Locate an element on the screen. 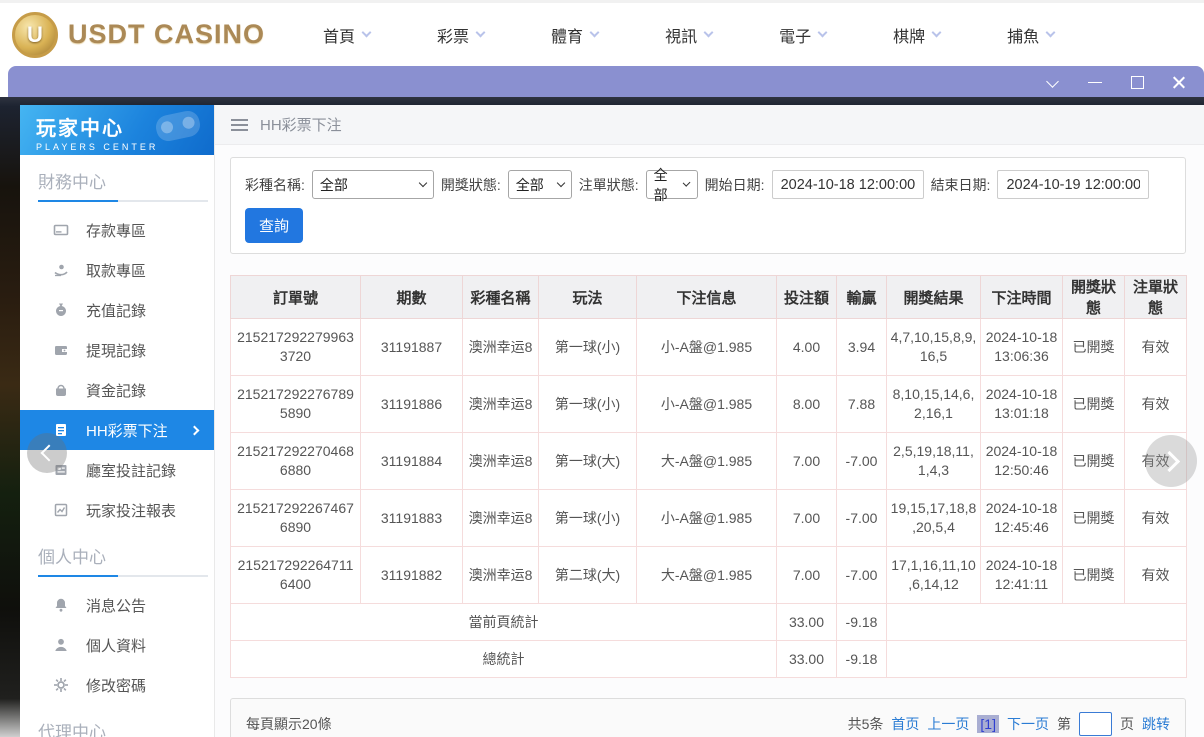 The height and width of the screenshot is (737, 1204). funds-record-icon is located at coordinates (61, 390).